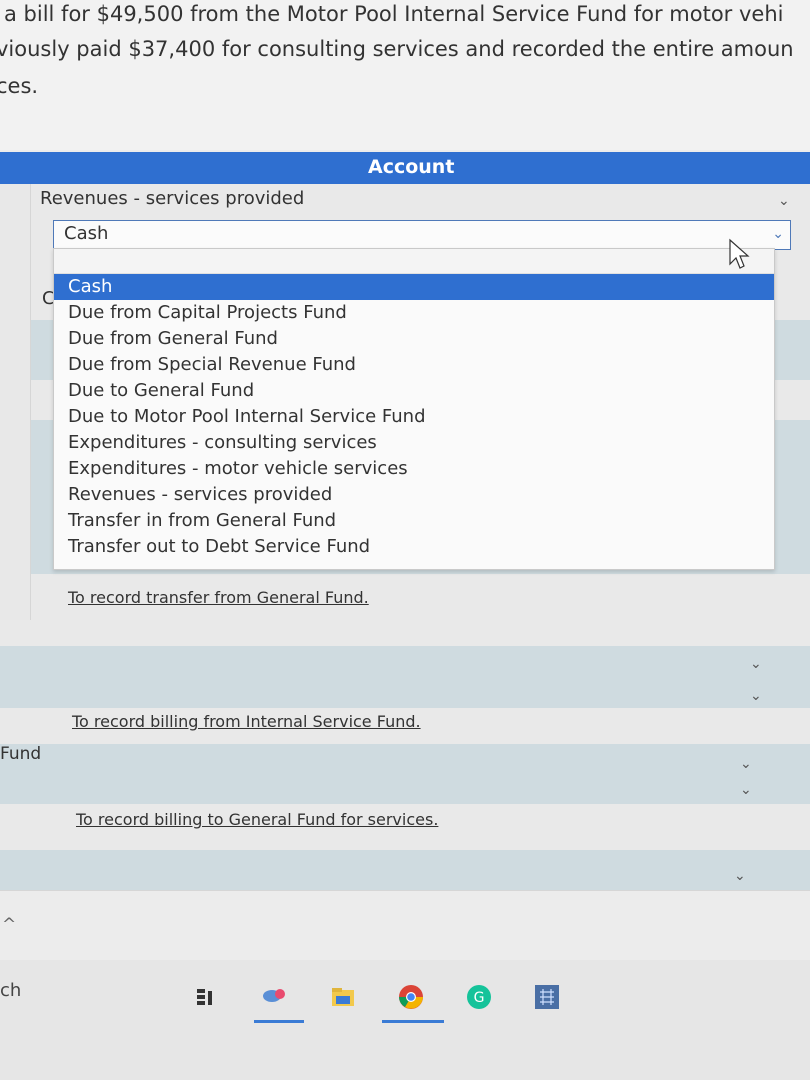  What do you see at coordinates (414, 469) in the screenshot?
I see `dropdown-option: Expenditures - motor vehicle services` at bounding box center [414, 469].